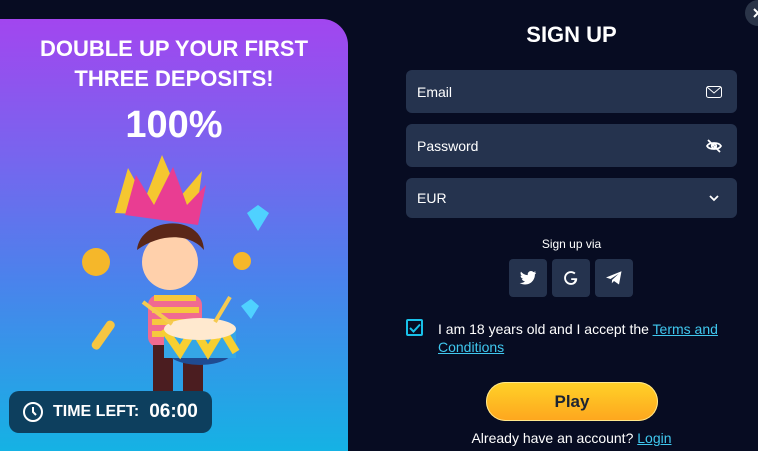  I want to click on close-button, so click(751, 13).